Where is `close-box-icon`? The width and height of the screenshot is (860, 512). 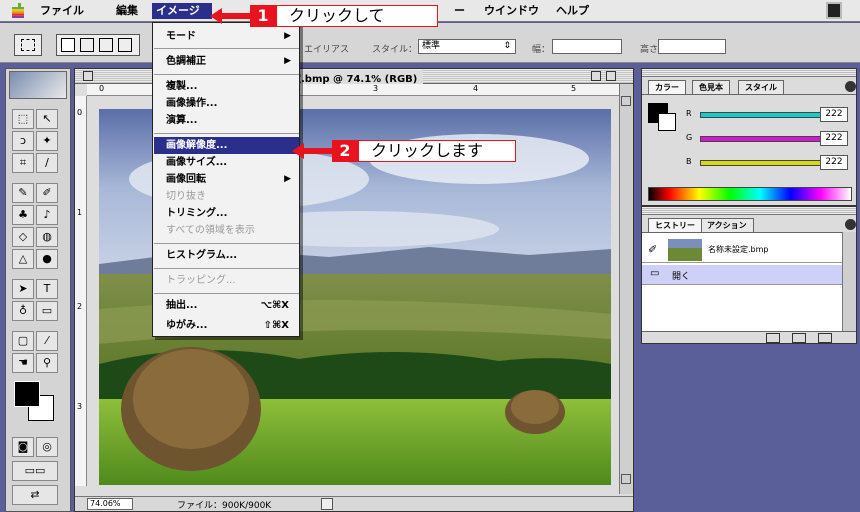
close-box-icon is located at coordinates (88, 76).